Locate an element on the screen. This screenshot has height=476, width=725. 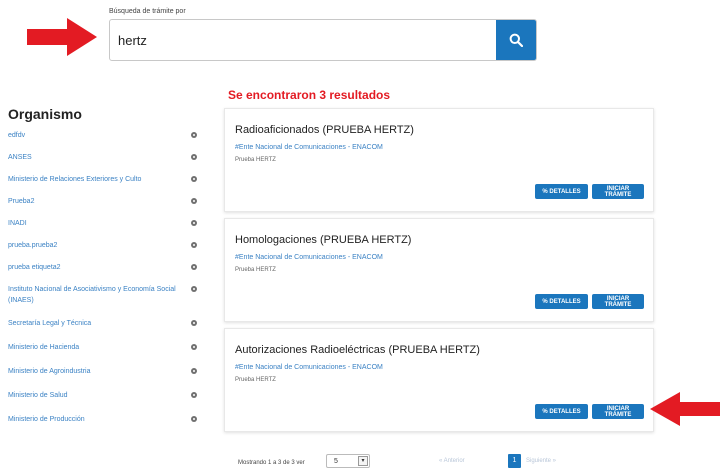
search-label: Búsqueda de trámite por is located at coordinates (147, 11).